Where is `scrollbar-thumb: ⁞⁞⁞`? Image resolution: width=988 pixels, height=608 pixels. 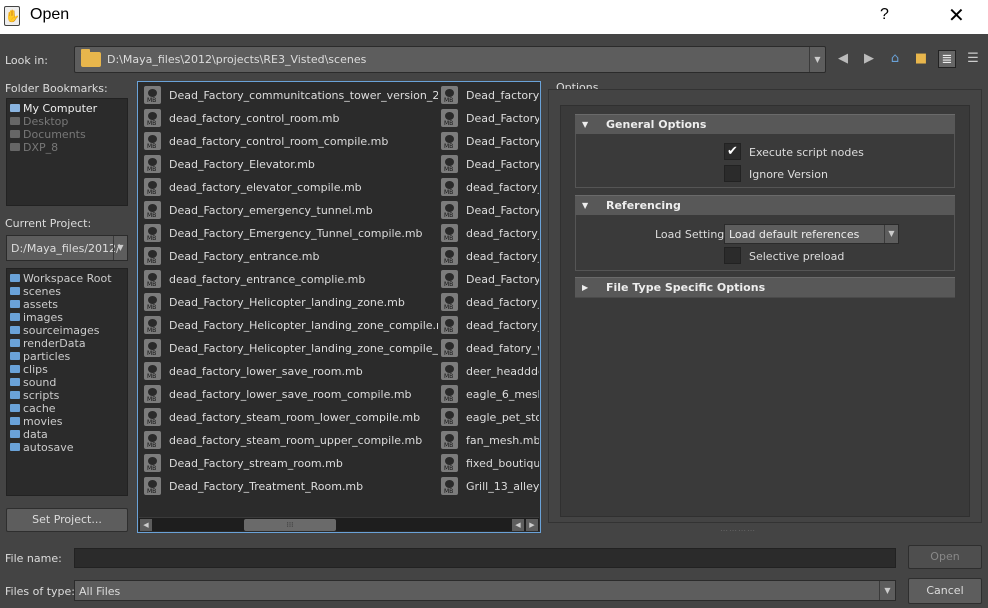
scrollbar-thumb: ⁞⁞⁞ is located at coordinates (290, 525).